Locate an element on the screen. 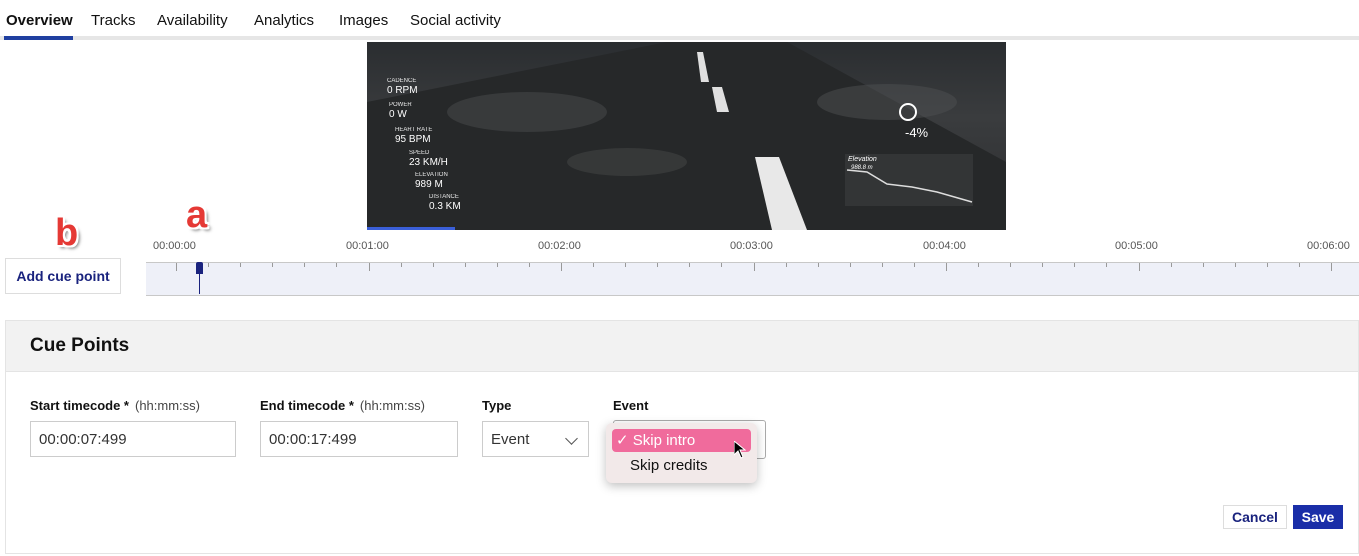  annotation-b: b is located at coordinates (67, 233).